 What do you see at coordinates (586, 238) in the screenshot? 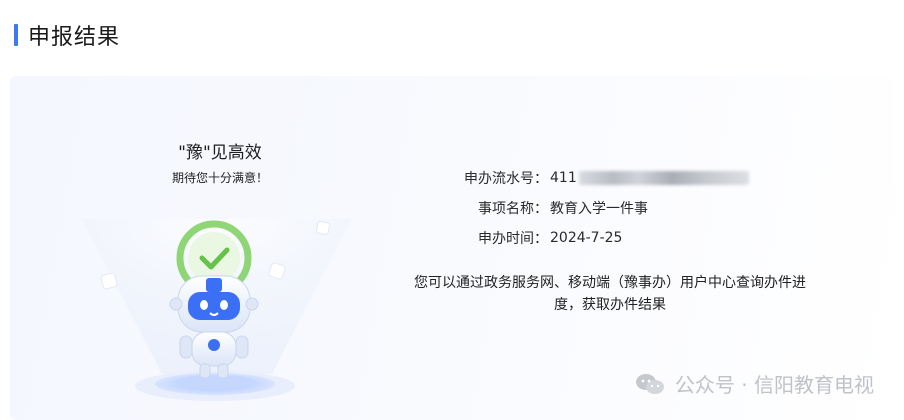
I see `time-value: 2024-7-25` at bounding box center [586, 238].